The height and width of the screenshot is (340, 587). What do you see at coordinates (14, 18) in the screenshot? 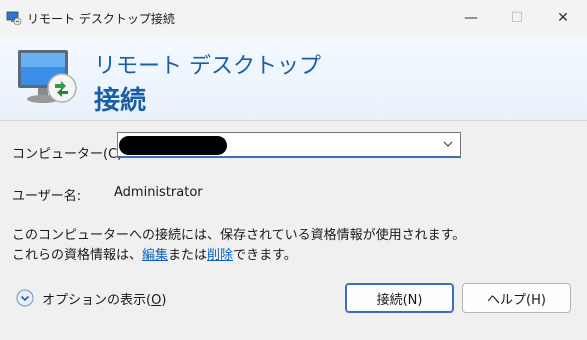
I see `remote-desktop-app-icon` at bounding box center [14, 18].